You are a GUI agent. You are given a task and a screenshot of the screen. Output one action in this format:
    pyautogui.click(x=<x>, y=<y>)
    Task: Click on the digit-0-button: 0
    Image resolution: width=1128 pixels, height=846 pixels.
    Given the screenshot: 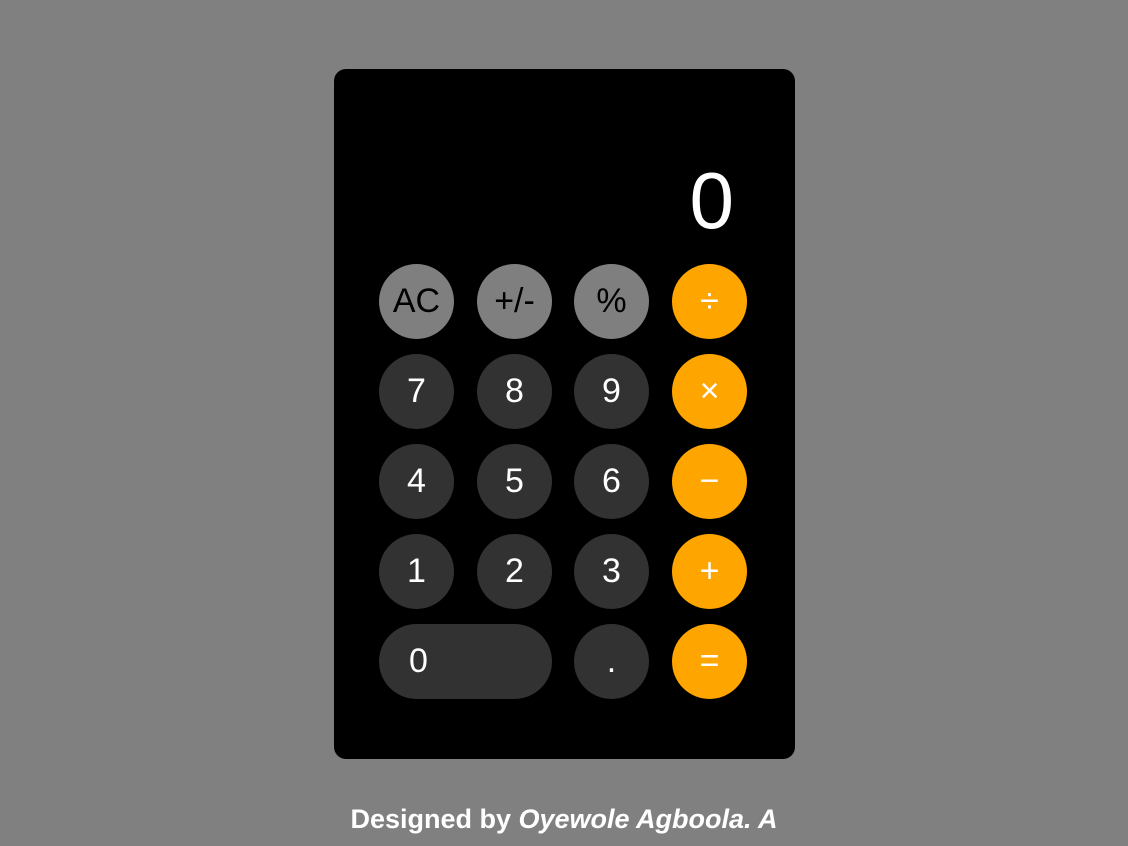 What is the action you would take?
    pyautogui.click(x=465, y=661)
    